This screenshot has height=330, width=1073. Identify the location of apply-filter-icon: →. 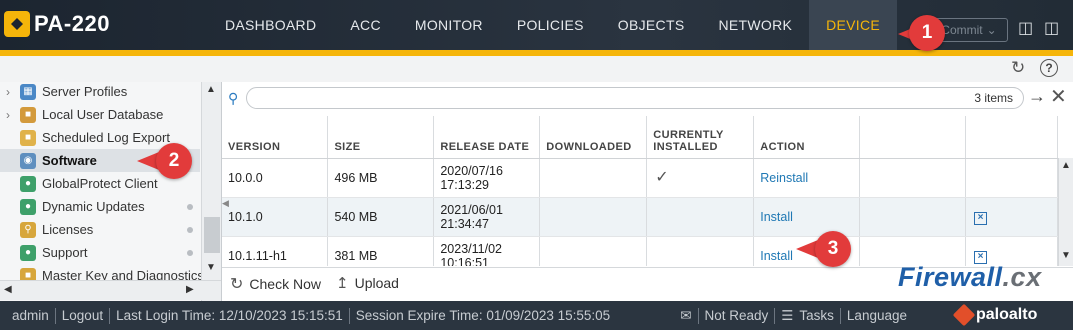
(1037, 96).